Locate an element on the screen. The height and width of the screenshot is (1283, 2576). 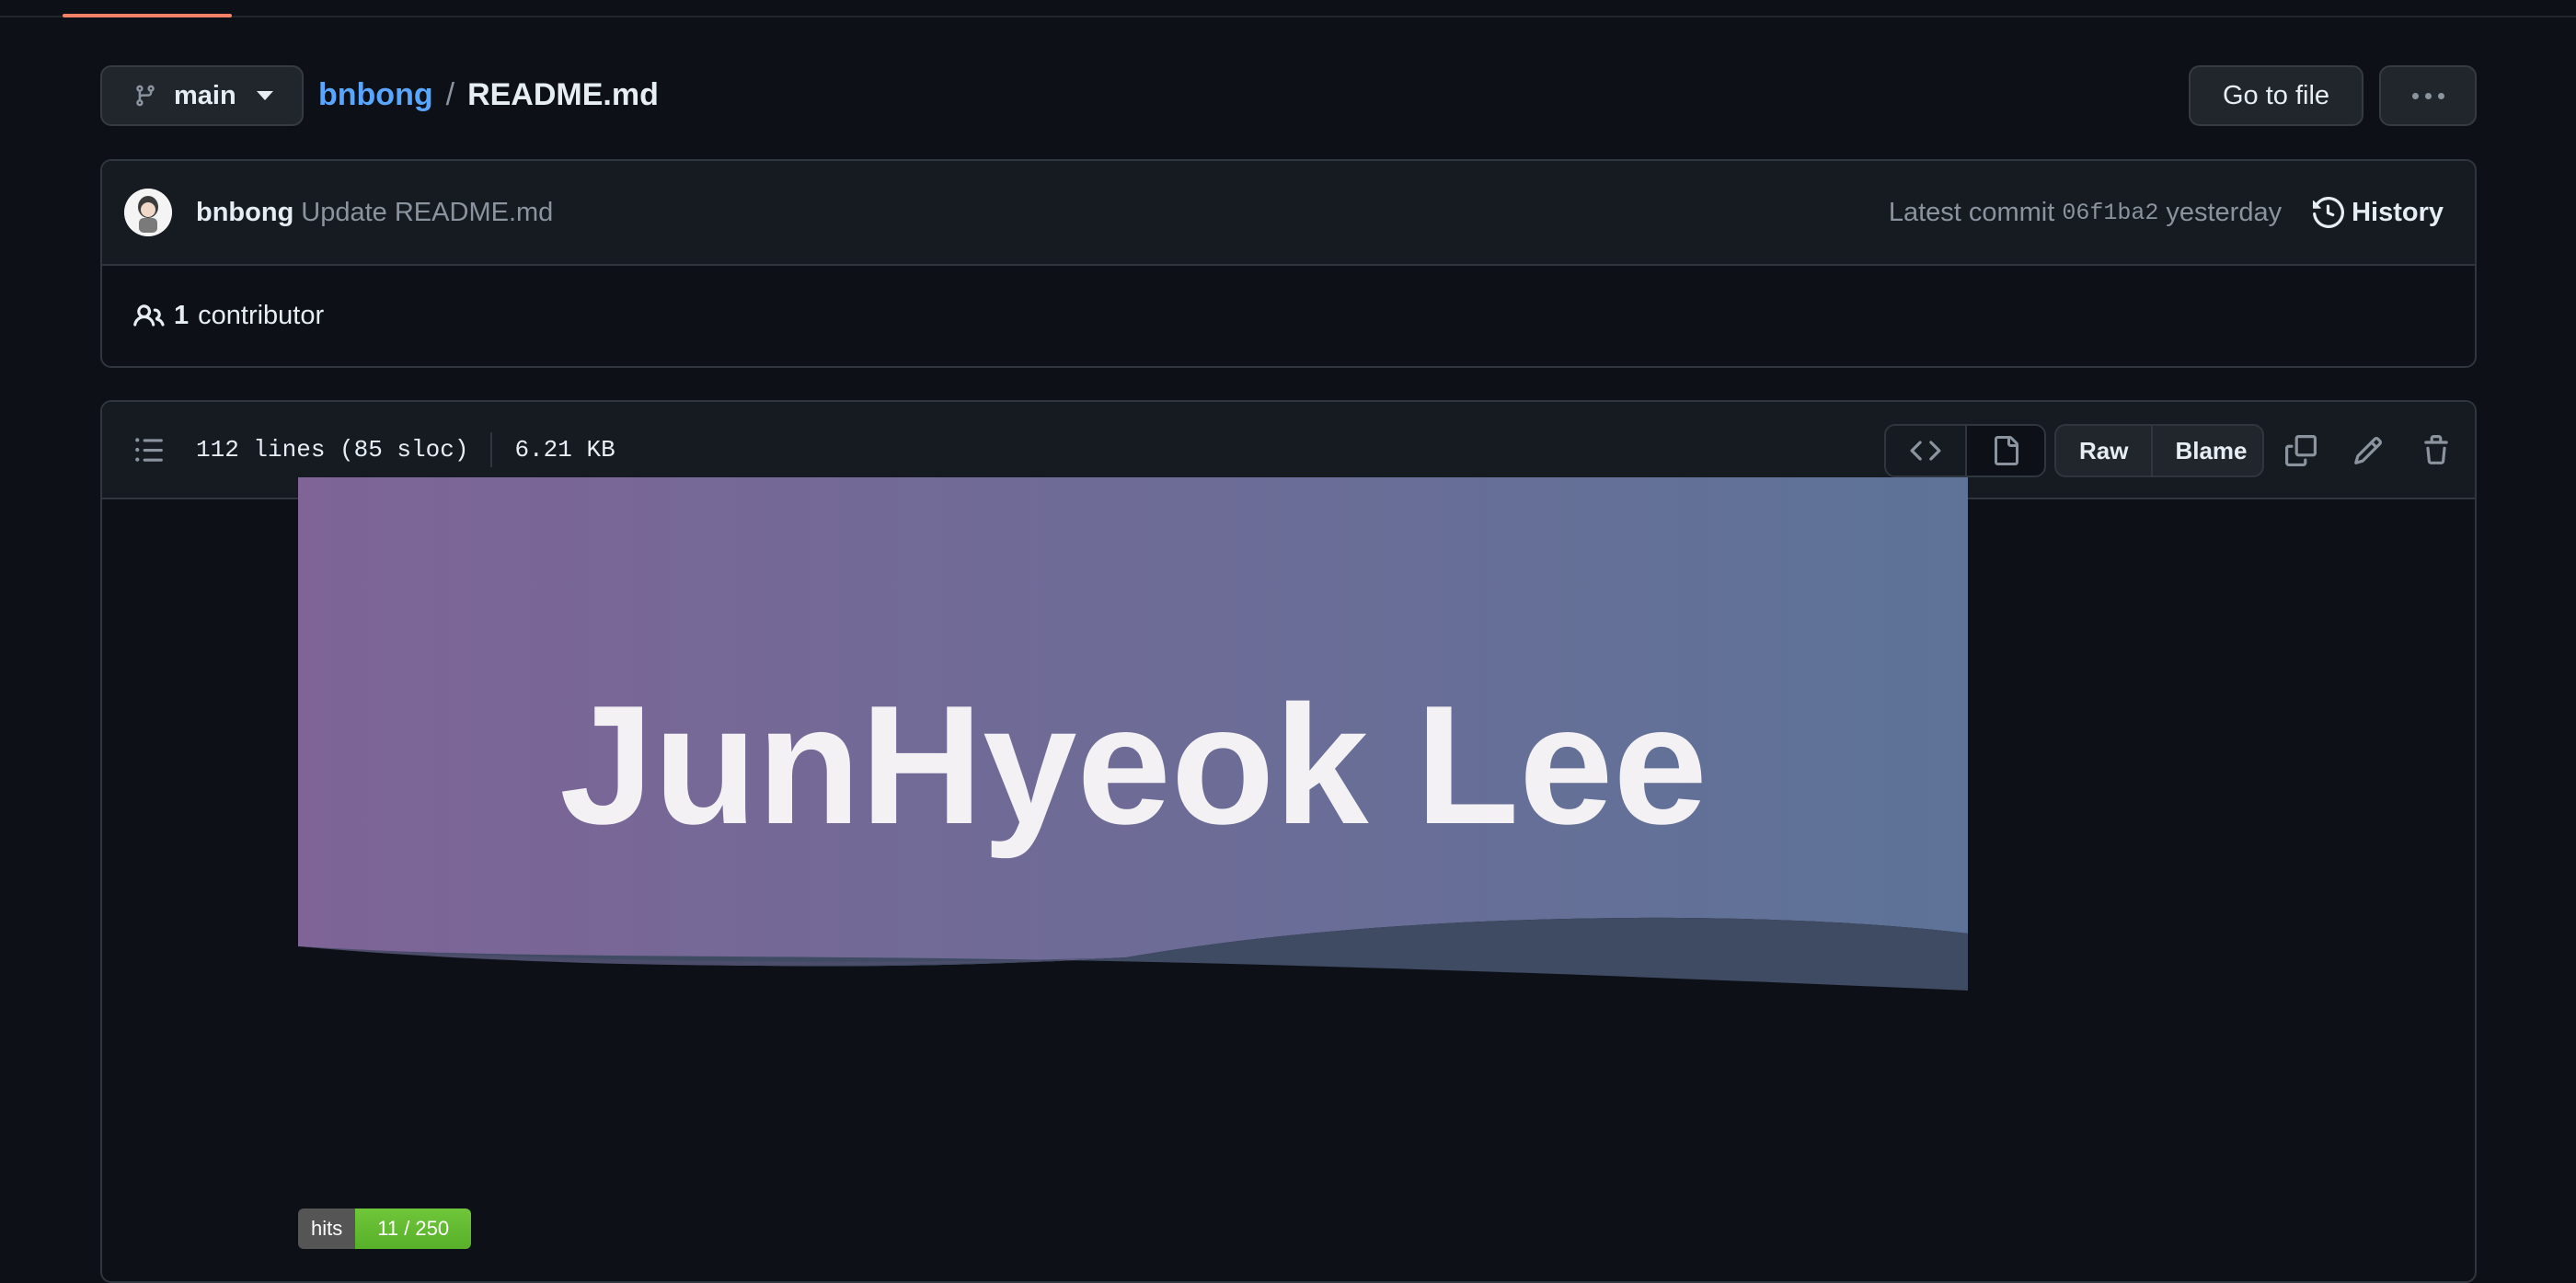
avatar is located at coordinates (148, 213).